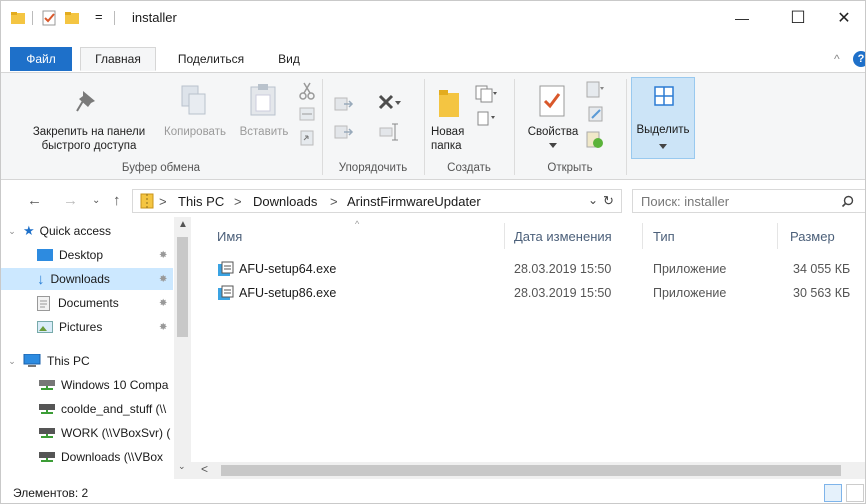 This screenshot has width=866, height=504. Describe the element at coordinates (87, 255) in the screenshot. I see `nav-item-desktop: Desktop ✸` at that location.